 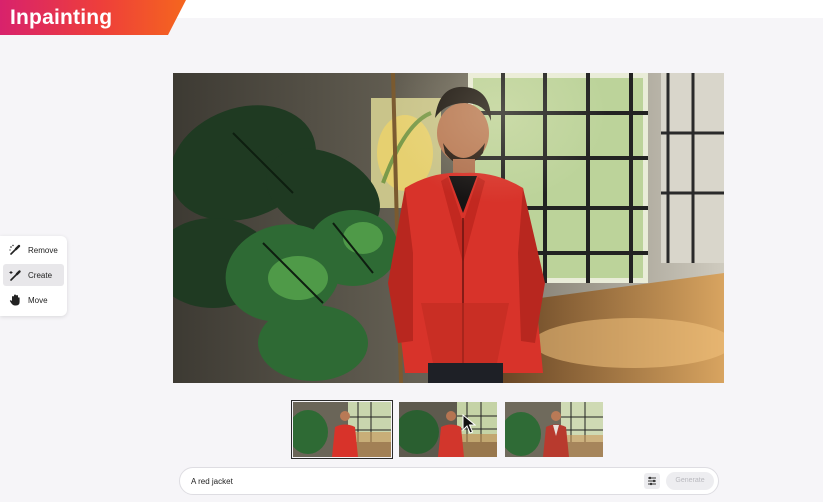 I want to click on sliders-icon, so click(x=652, y=481).